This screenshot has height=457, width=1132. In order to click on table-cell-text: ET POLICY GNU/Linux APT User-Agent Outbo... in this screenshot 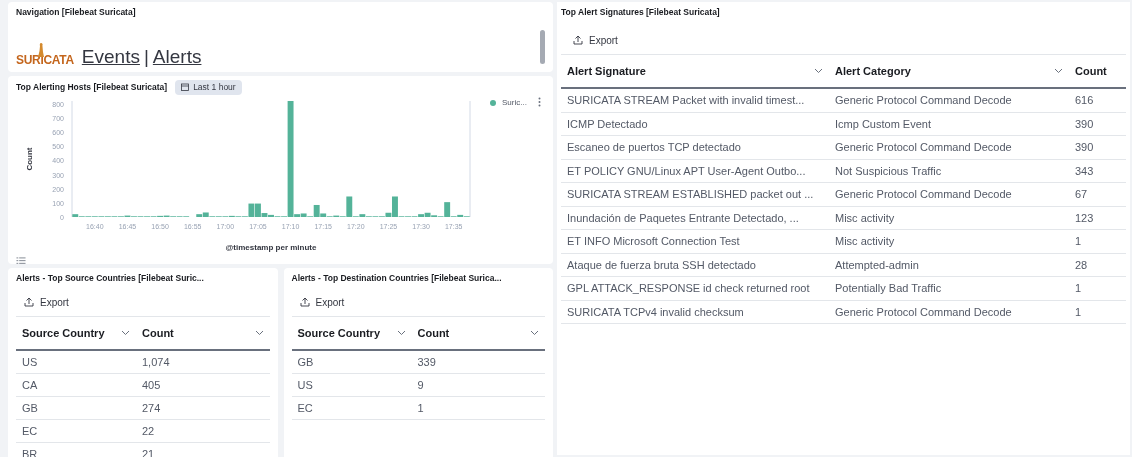, I will do `click(686, 171)`.